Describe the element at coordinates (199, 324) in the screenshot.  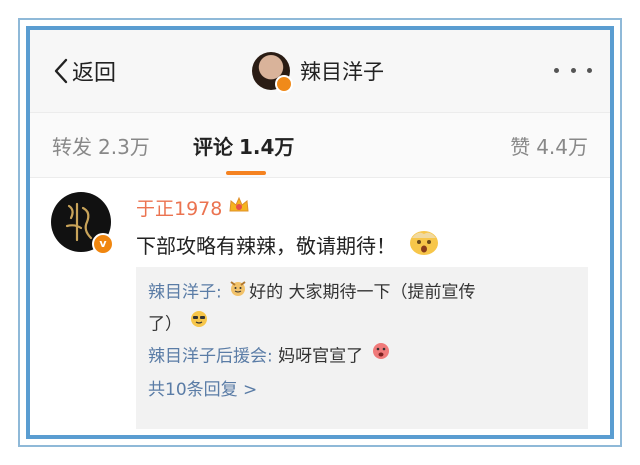
I see `cool-face-emoji-icon` at that location.